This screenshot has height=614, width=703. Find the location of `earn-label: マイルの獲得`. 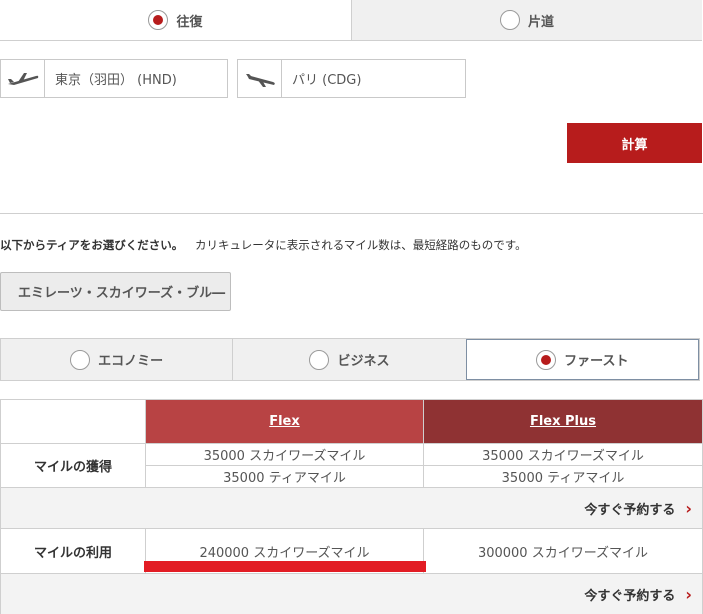

earn-label: マイルの獲得 is located at coordinates (73, 465).